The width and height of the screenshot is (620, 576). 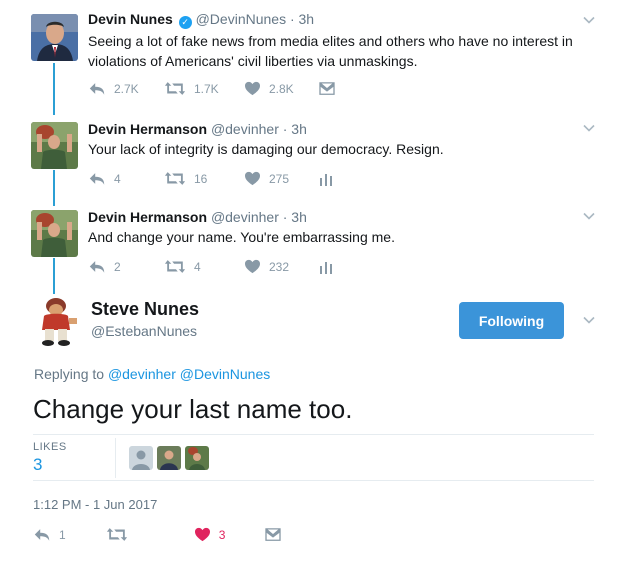 What do you see at coordinates (279, 266) in the screenshot?
I see `like-count: 232` at bounding box center [279, 266].